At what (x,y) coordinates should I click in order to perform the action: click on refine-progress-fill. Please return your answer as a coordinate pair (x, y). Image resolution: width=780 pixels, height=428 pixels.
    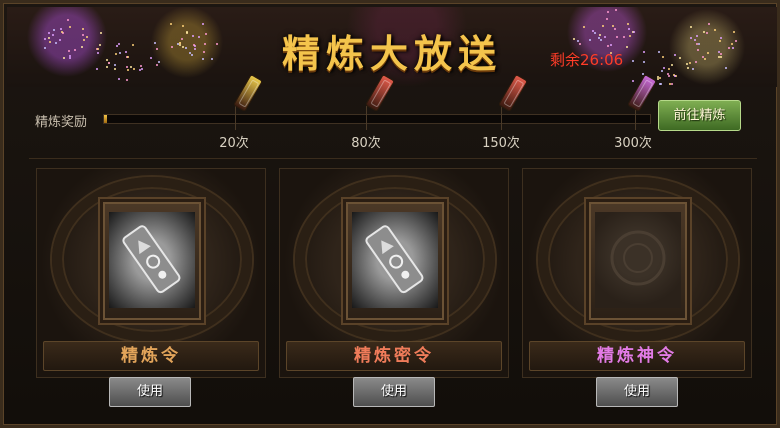
    Looking at the image, I should click on (105, 119).